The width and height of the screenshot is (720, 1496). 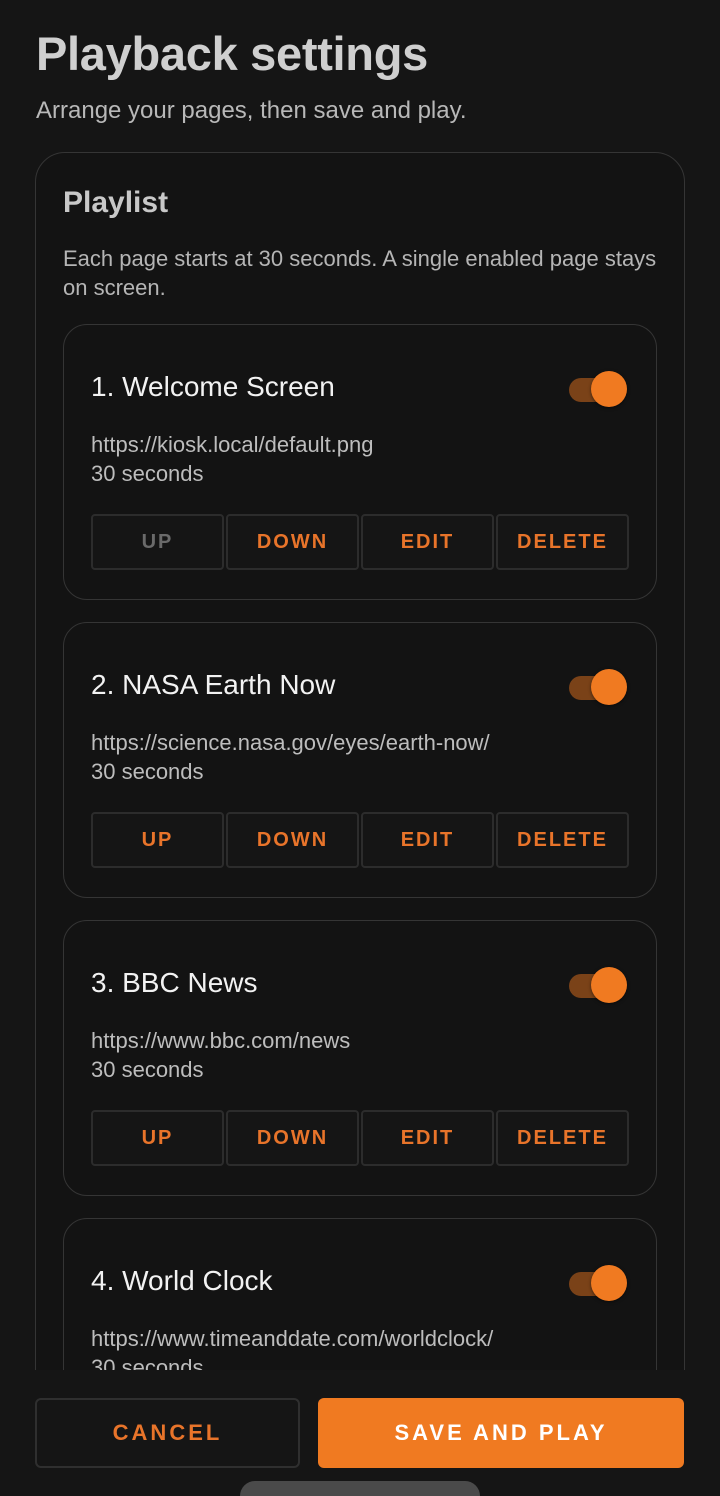 I want to click on item-url: https://kiosk.local/default.png, so click(x=232, y=444).